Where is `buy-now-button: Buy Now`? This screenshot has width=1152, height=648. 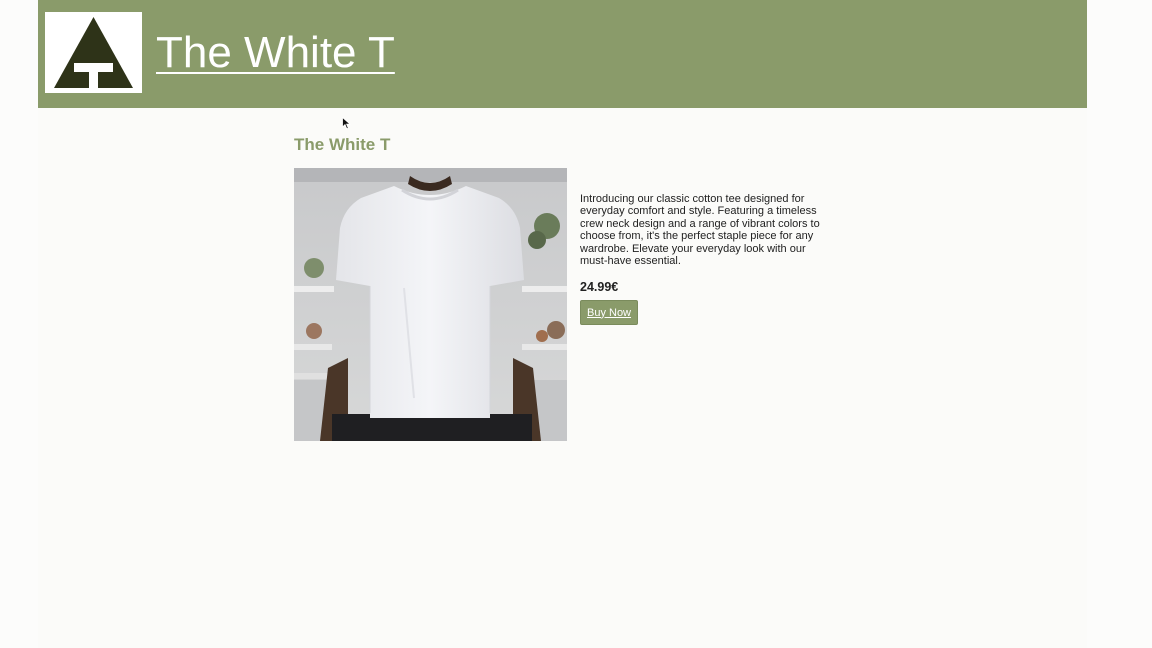 buy-now-button: Buy Now is located at coordinates (609, 312).